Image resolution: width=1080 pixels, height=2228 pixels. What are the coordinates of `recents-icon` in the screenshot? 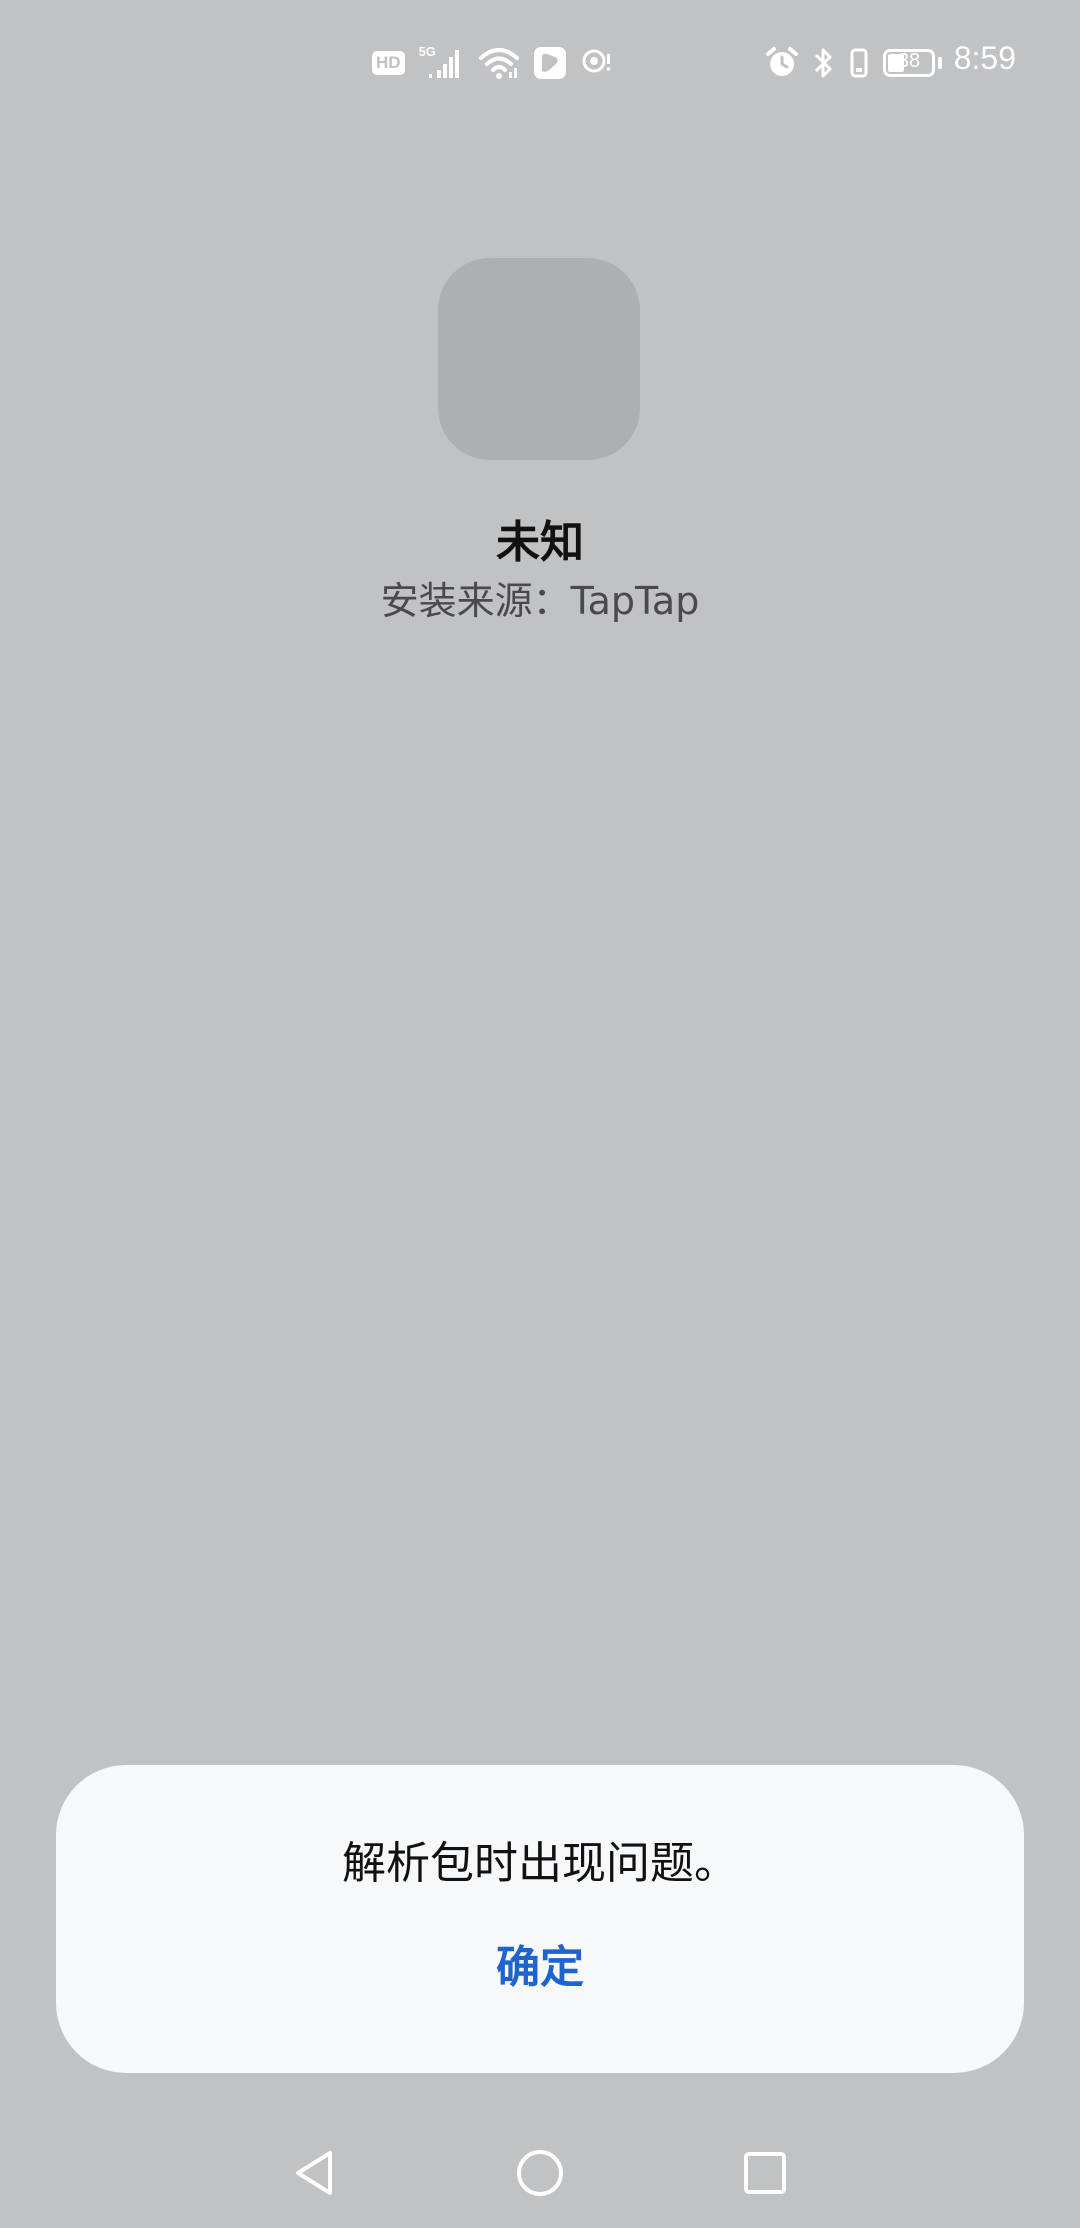 It's located at (765, 2174).